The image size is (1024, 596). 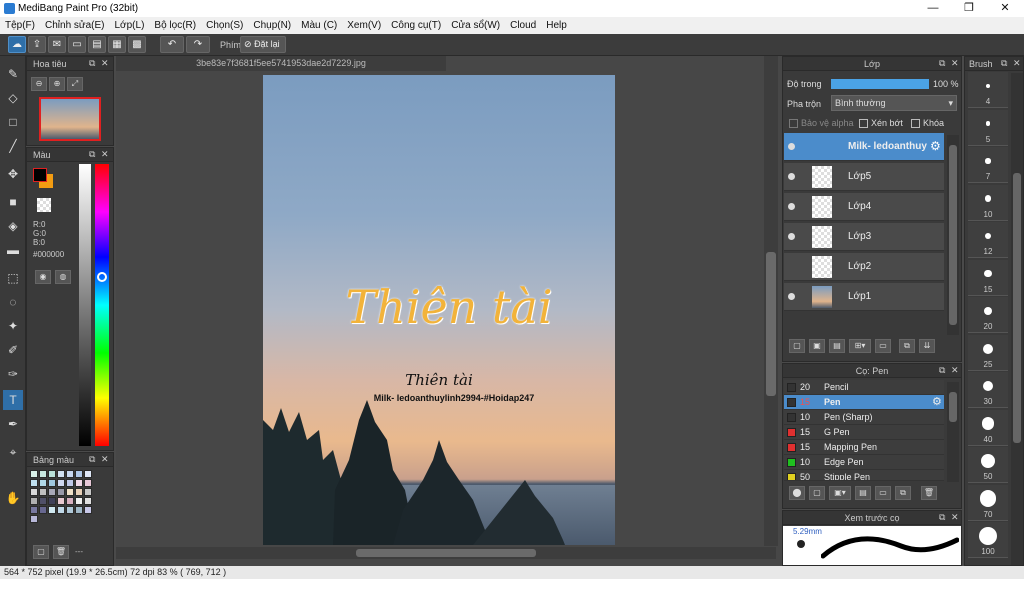 What do you see at coordinates (864, 447) in the screenshot?
I see `brush-item: 15 Mapping Pen` at bounding box center [864, 447].